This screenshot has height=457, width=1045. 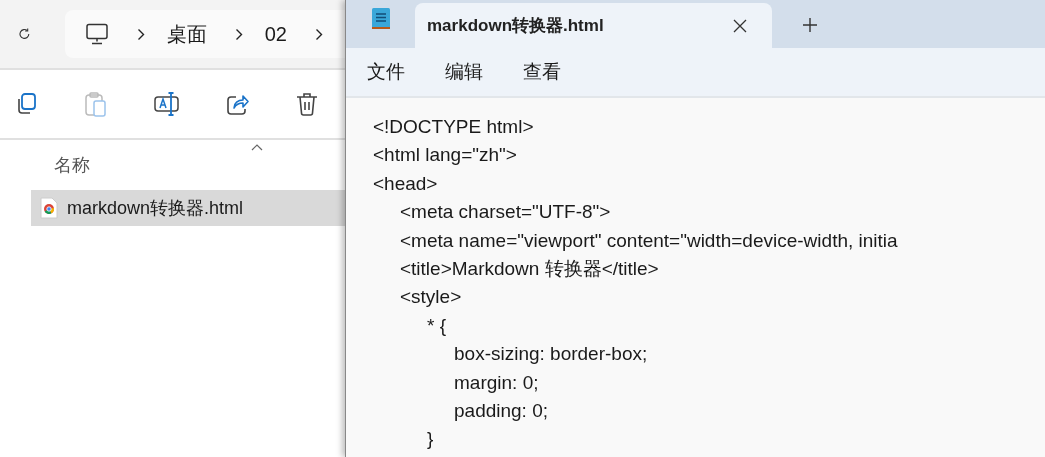 I want to click on breadcrumb-item: 桌面, so click(x=186, y=34).